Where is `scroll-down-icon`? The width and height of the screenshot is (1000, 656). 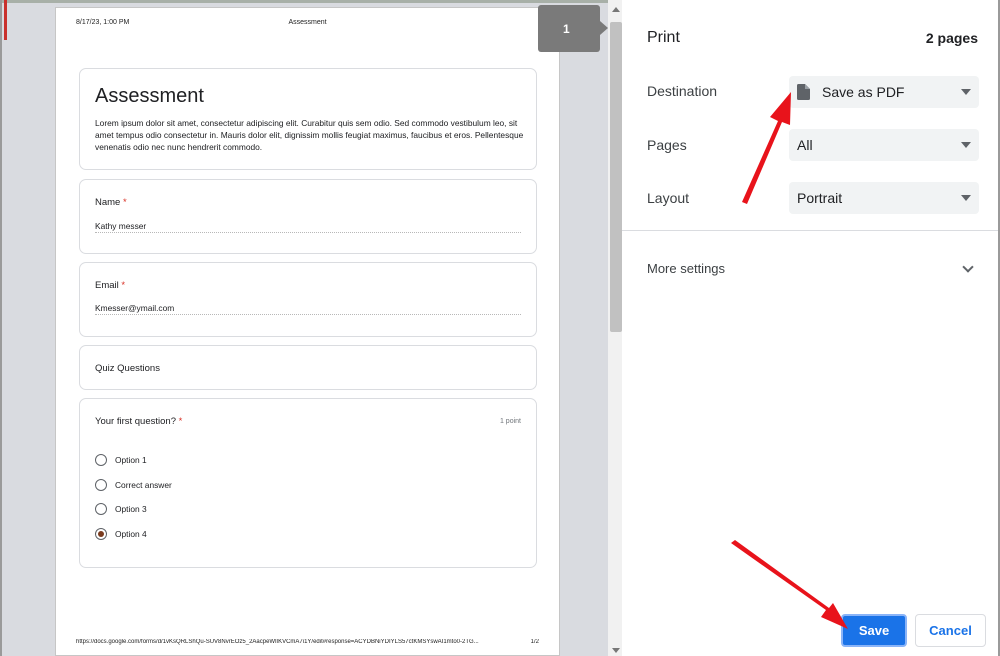
scroll-down-icon is located at coordinates (616, 650).